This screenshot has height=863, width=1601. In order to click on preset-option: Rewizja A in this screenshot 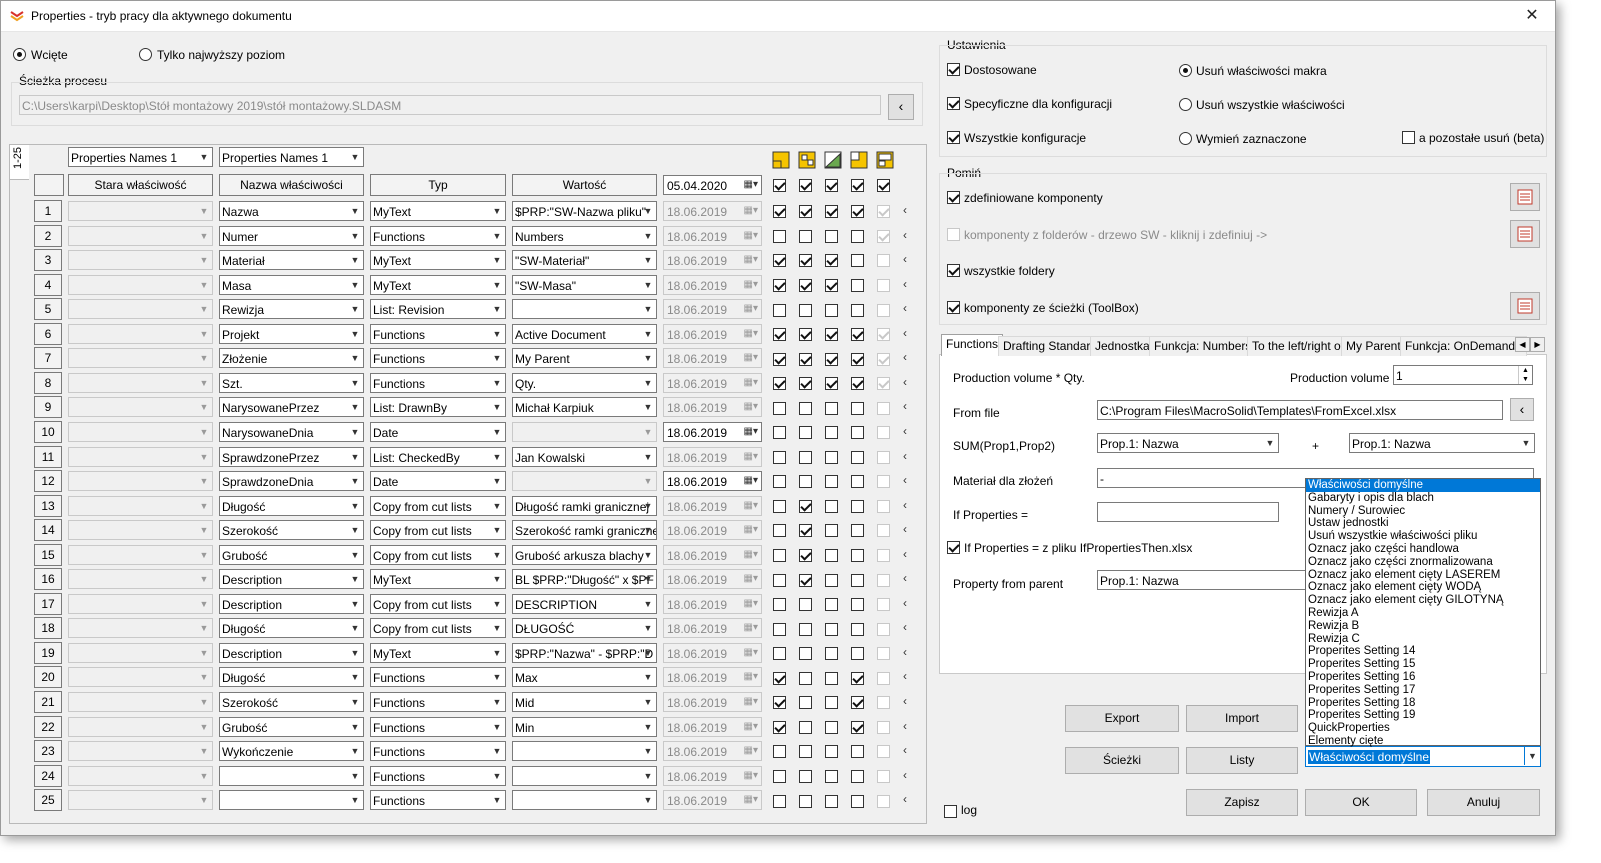, I will do `click(1423, 613)`.